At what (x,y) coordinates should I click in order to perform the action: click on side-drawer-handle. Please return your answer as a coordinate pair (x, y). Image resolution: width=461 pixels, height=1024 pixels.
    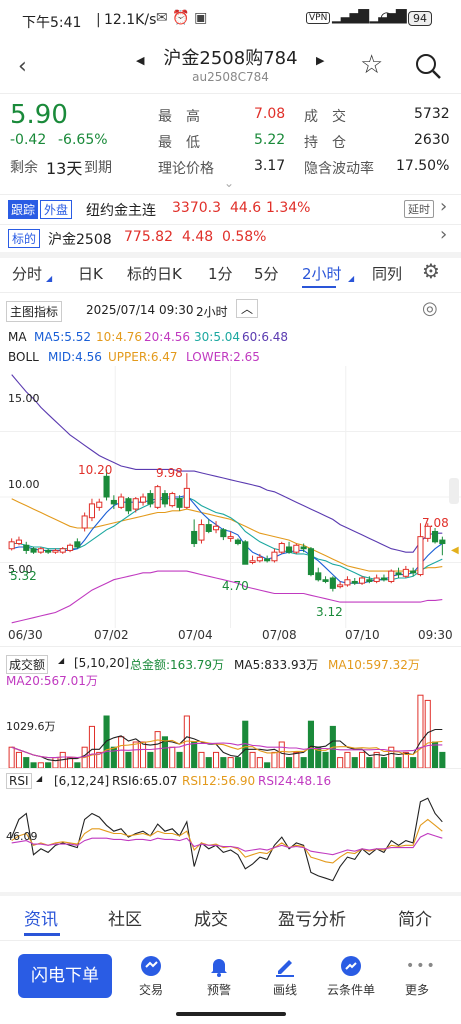
    Looking at the image, I should click on (454, 491).